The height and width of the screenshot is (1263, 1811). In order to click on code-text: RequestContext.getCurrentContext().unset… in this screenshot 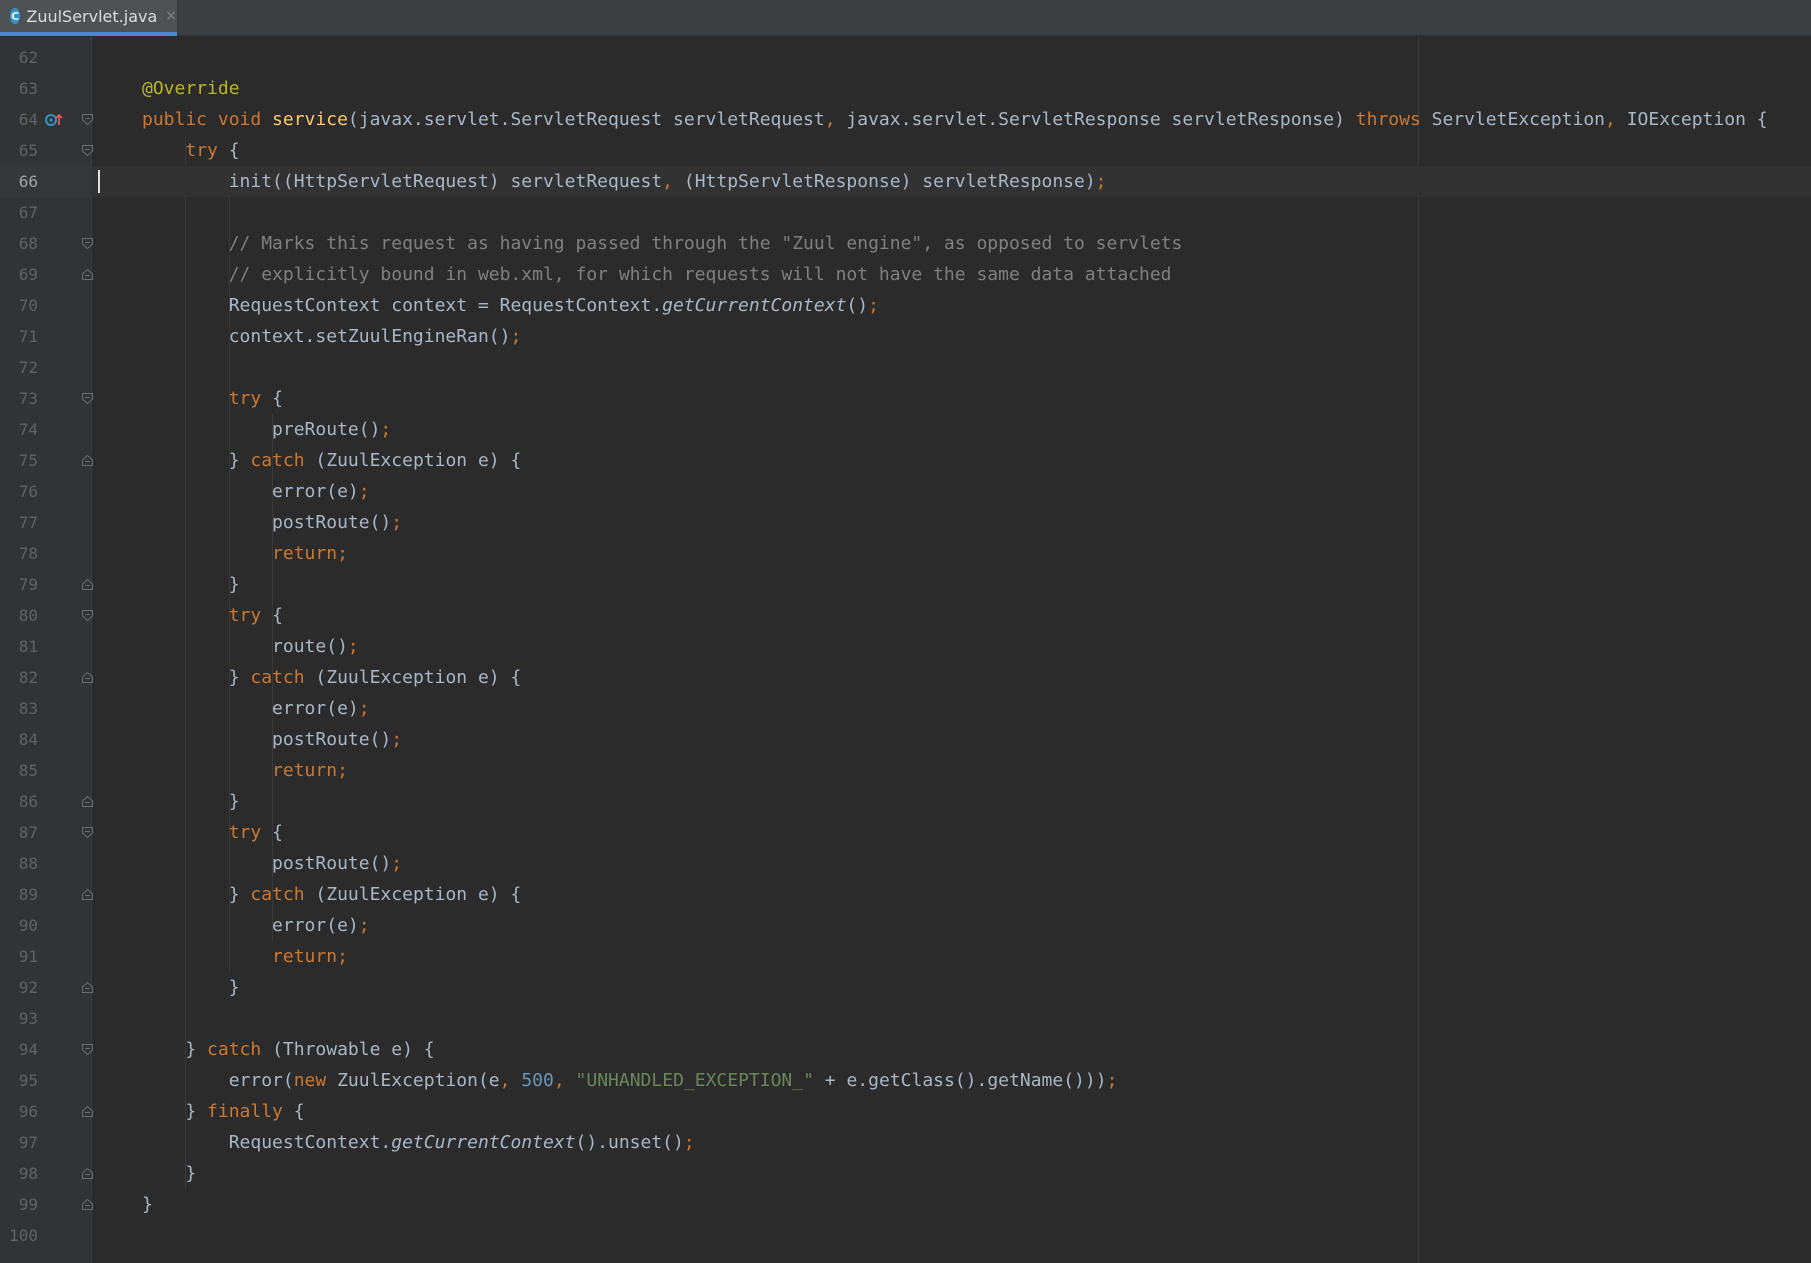, I will do `click(418, 1142)`.